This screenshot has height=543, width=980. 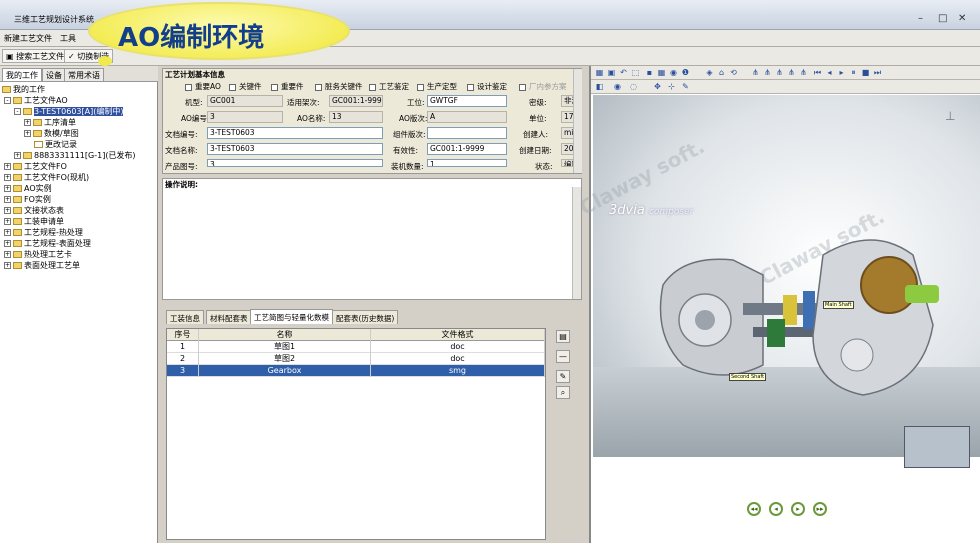 What do you see at coordinates (657, 86) in the screenshot?
I see `move-icon: ✥` at bounding box center [657, 86].